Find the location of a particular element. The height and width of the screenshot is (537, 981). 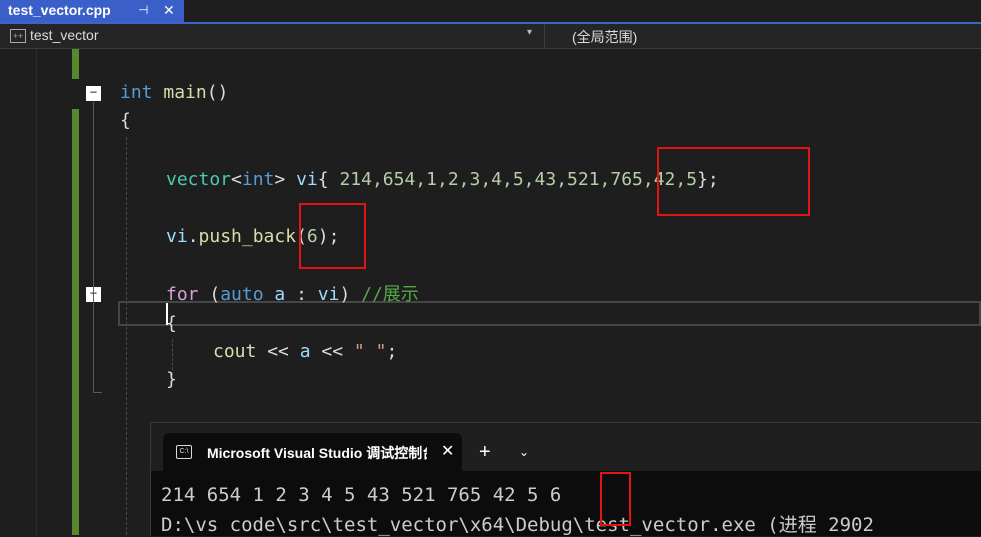

terminal-icon: C:\ is located at coordinates (184, 452).